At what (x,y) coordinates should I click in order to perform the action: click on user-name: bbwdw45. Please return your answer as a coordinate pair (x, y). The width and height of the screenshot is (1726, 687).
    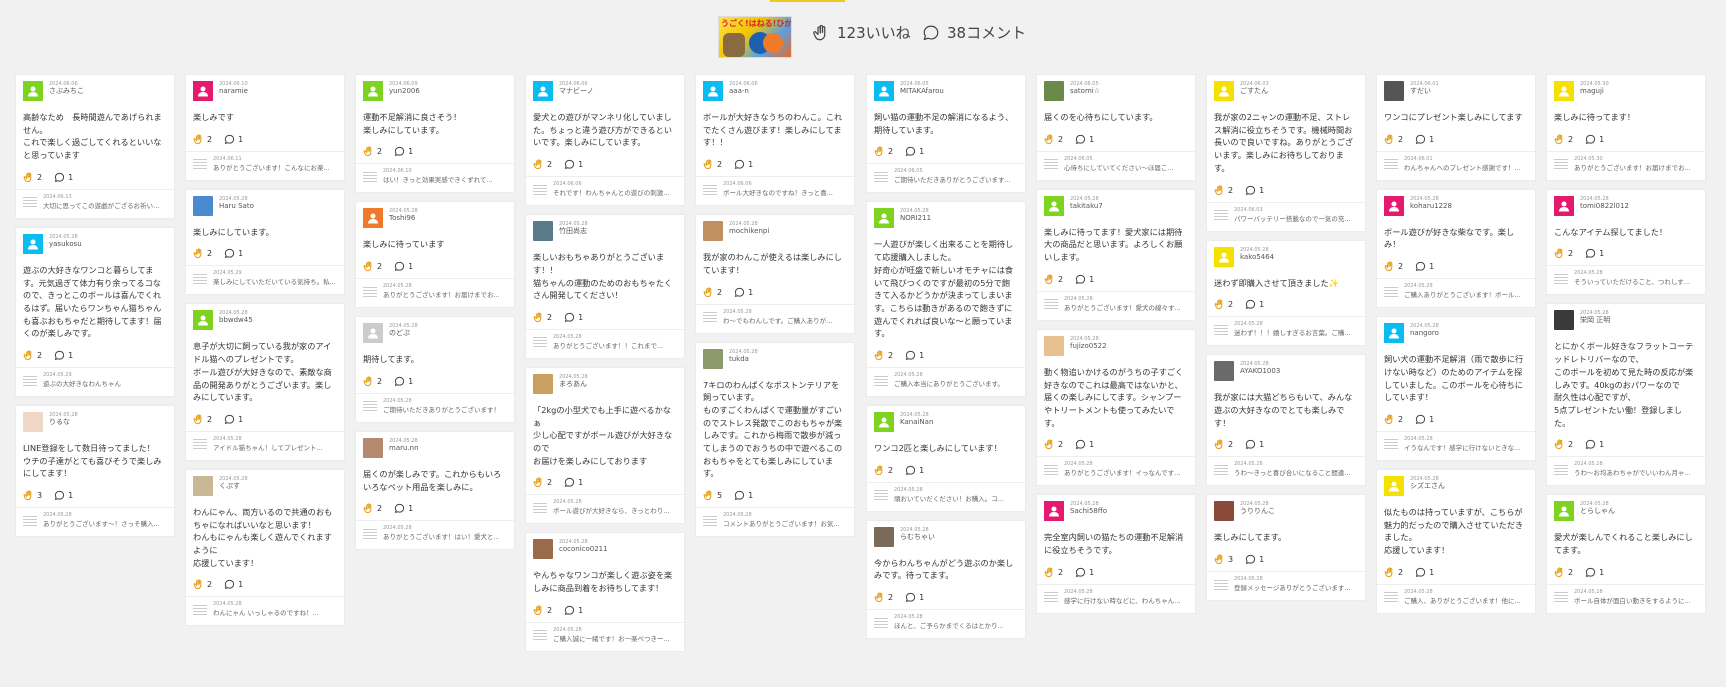
    Looking at the image, I should click on (236, 320).